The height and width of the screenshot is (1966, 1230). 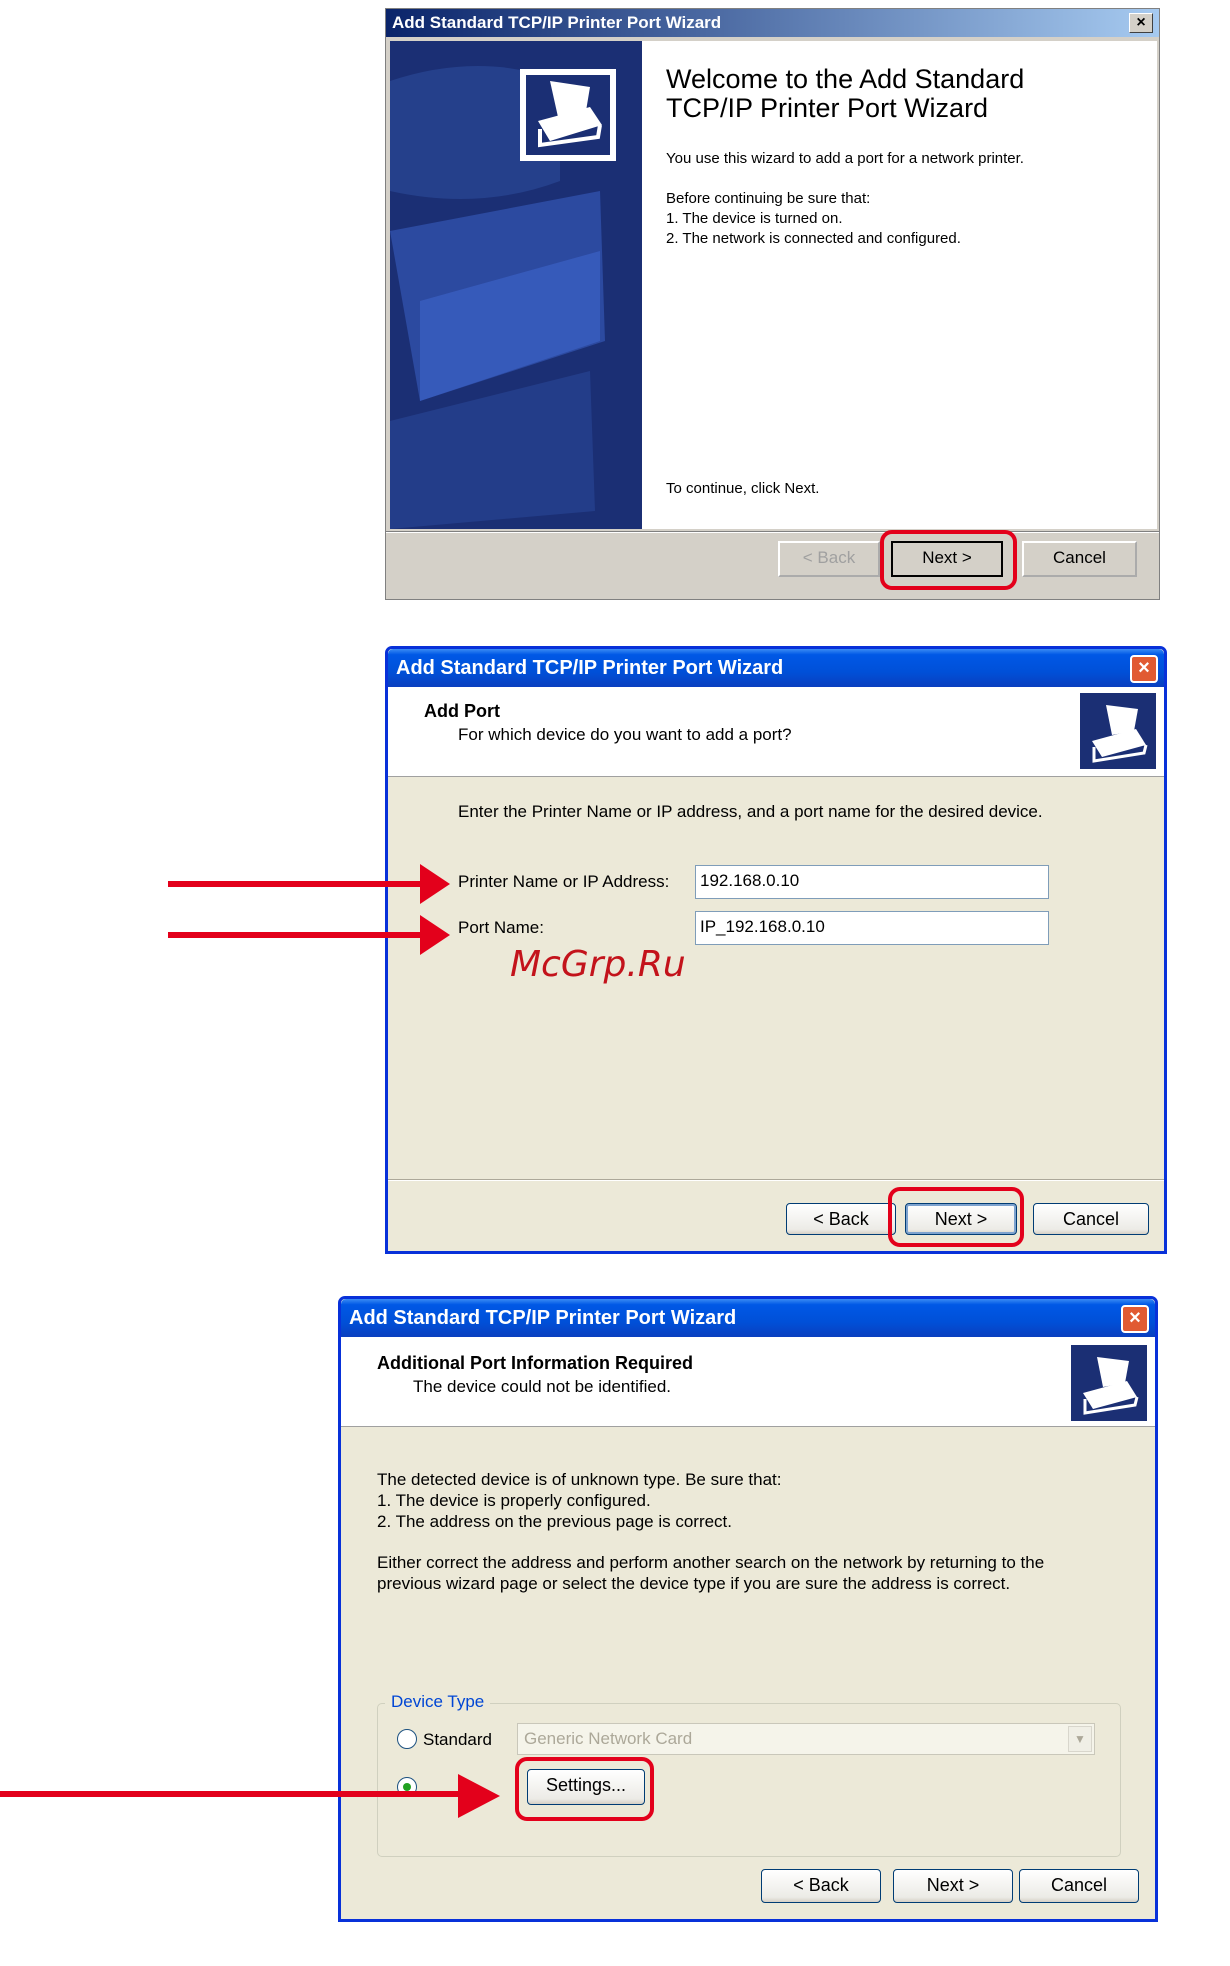 I want to click on before-text: Before continuing be sure that:, so click(x=768, y=198).